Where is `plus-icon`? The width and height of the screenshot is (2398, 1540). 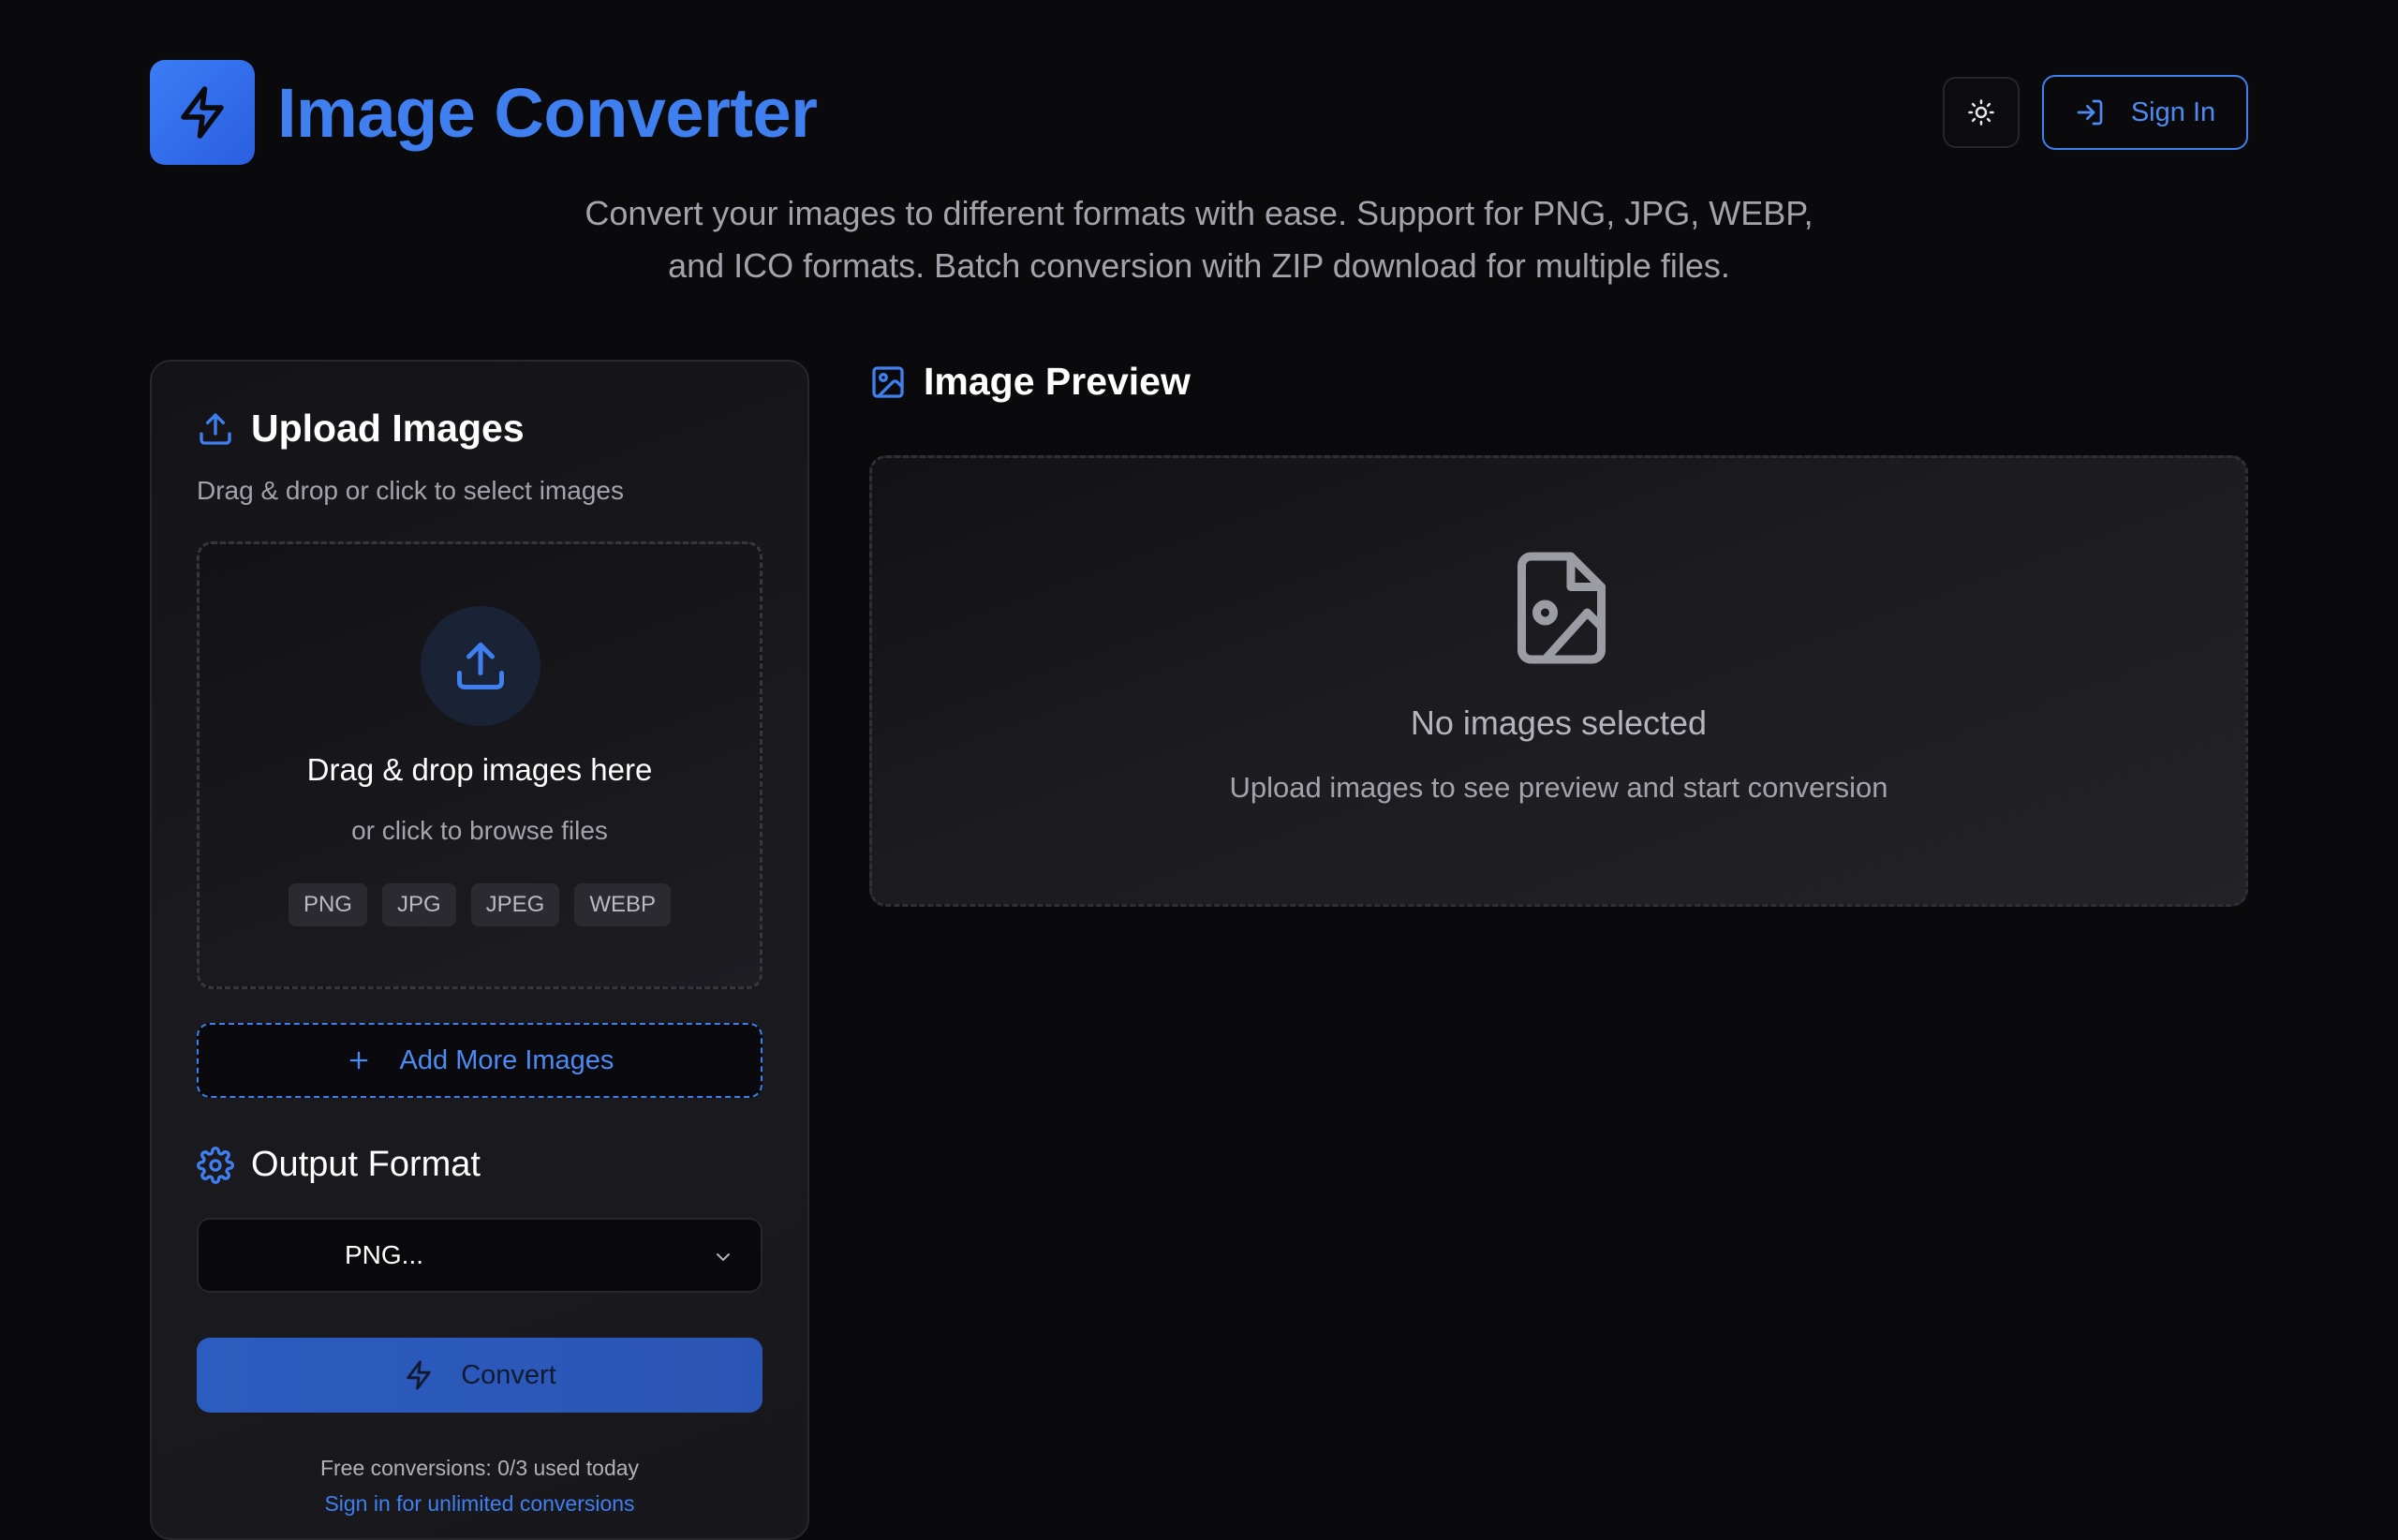
plus-icon is located at coordinates (358, 1060).